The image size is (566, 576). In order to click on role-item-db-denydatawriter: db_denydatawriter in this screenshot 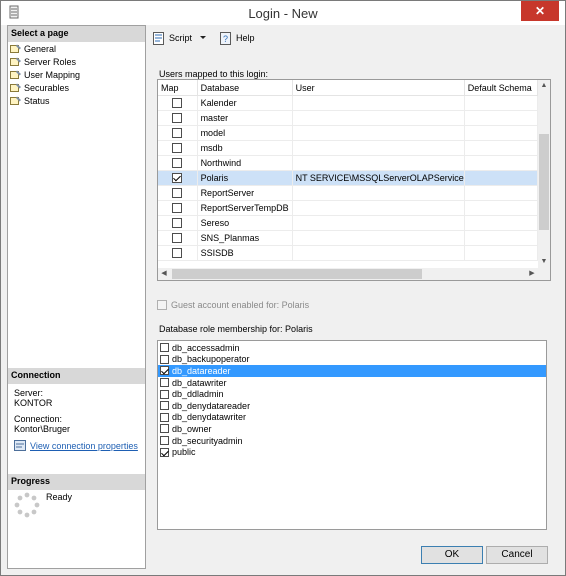, I will do `click(352, 418)`.